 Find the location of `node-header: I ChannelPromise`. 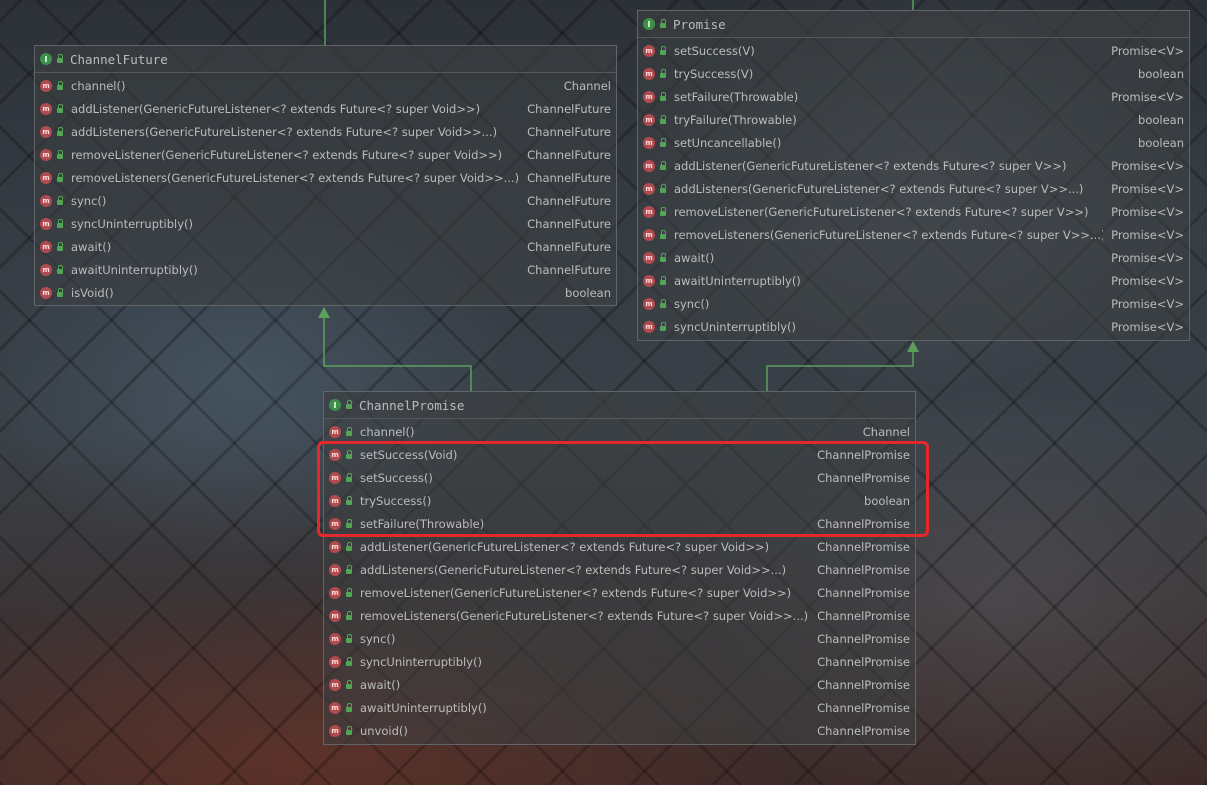

node-header: I ChannelPromise is located at coordinates (619, 405).